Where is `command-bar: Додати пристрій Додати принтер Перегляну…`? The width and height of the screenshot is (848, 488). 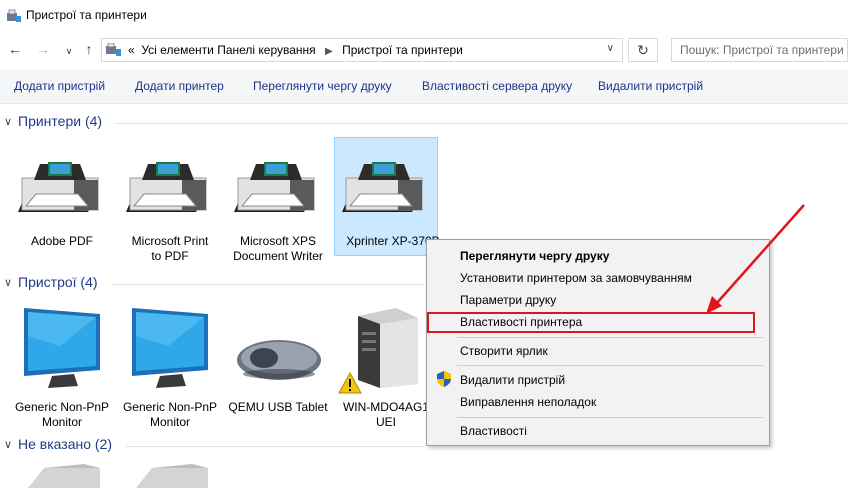
command-bar: Додати пристрій Додати принтер Перегляну… is located at coordinates (424, 87).